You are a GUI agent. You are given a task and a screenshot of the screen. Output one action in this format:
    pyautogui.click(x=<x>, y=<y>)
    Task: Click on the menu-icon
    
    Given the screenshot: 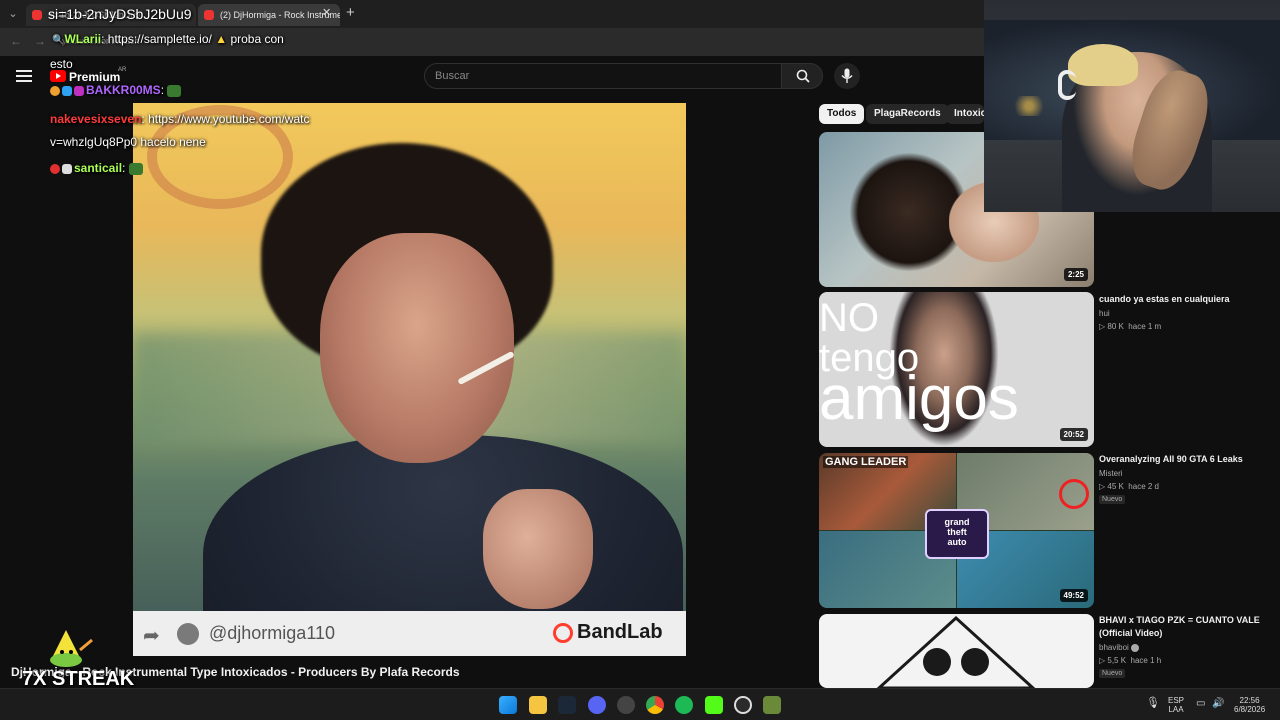 What is the action you would take?
    pyautogui.click(x=24, y=76)
    